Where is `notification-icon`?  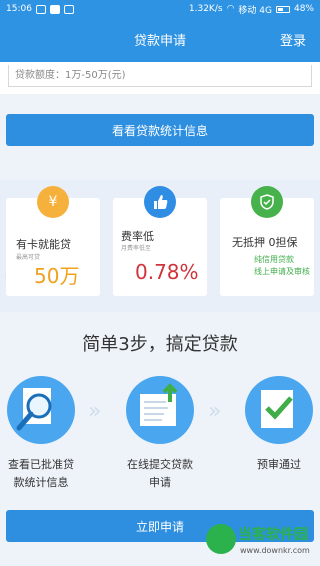 notification-icon is located at coordinates (40, 9).